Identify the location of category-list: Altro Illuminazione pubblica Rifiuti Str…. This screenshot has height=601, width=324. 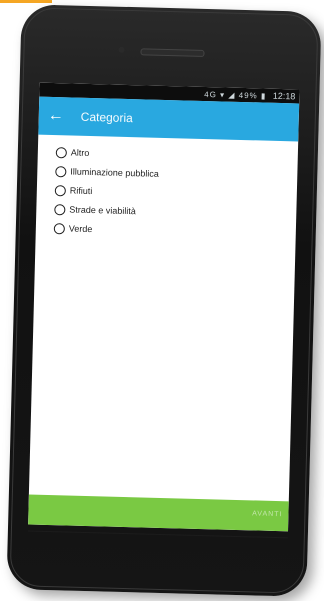
(167, 189).